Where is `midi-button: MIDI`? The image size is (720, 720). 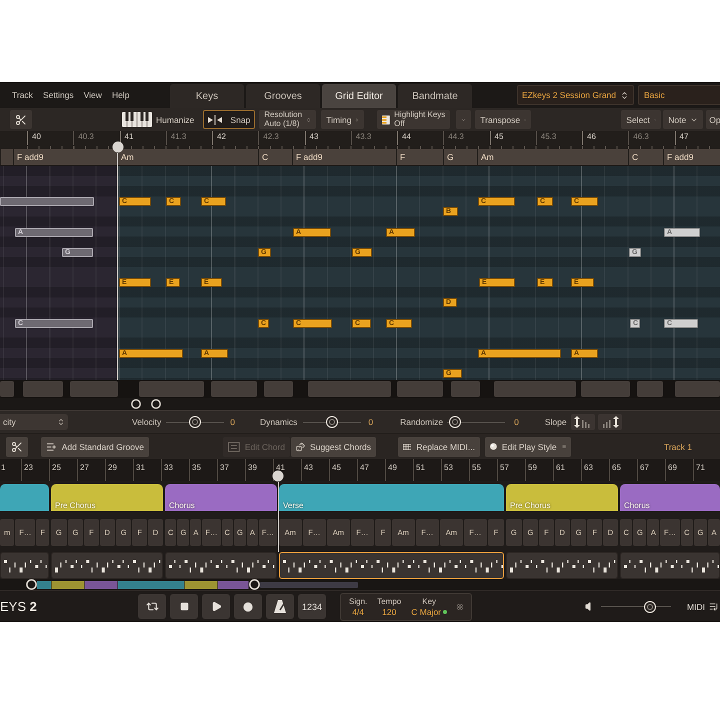 midi-button: MIDI is located at coordinates (696, 607).